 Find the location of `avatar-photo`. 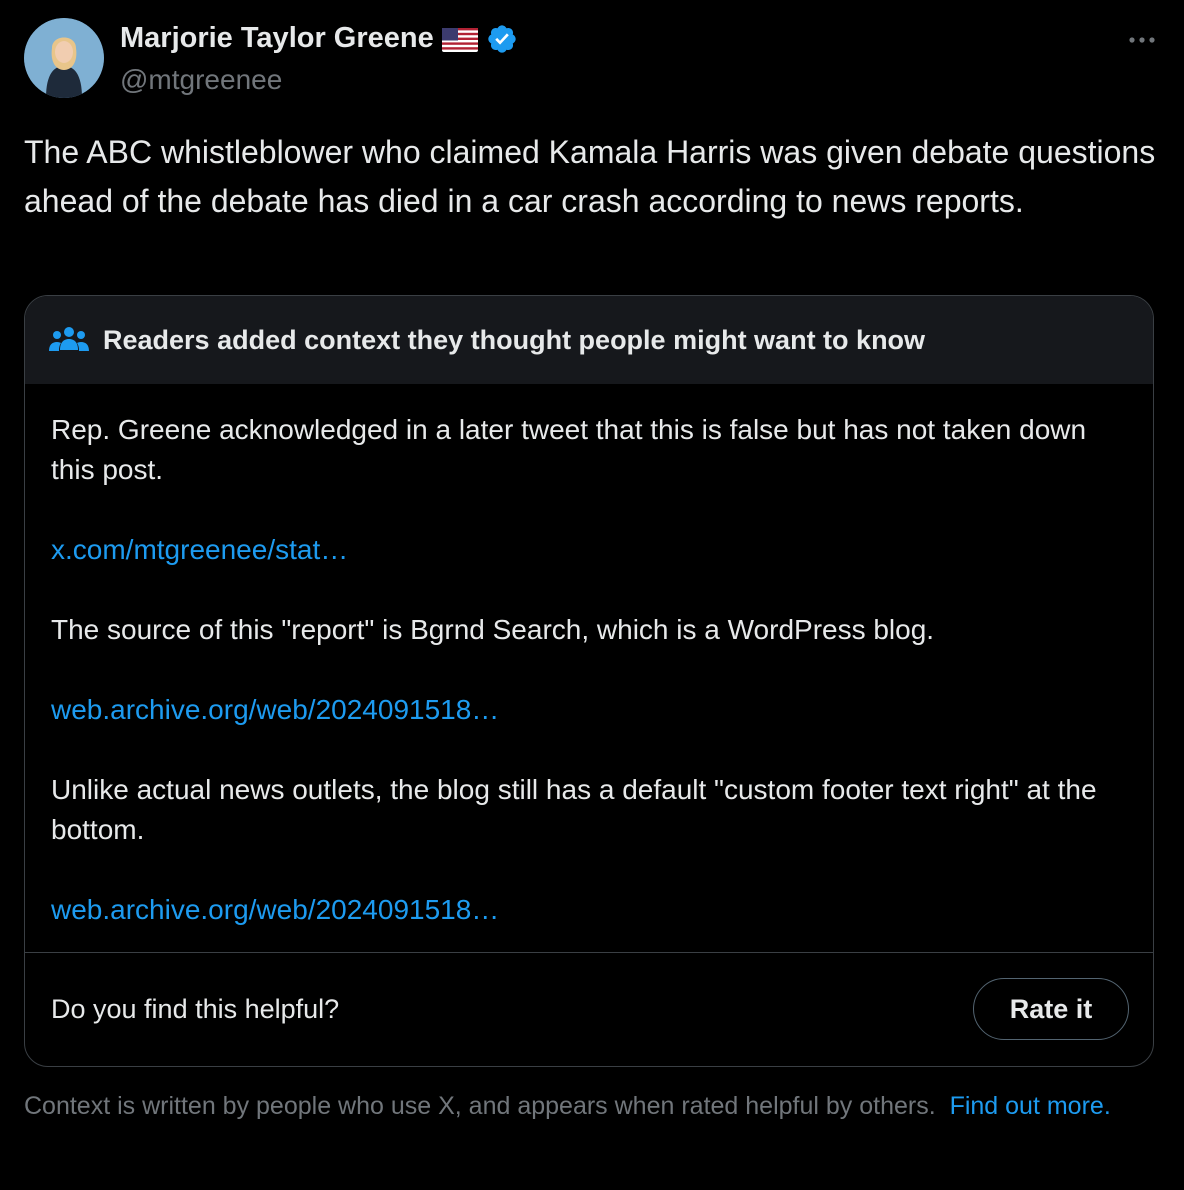

avatar-photo is located at coordinates (64, 58).